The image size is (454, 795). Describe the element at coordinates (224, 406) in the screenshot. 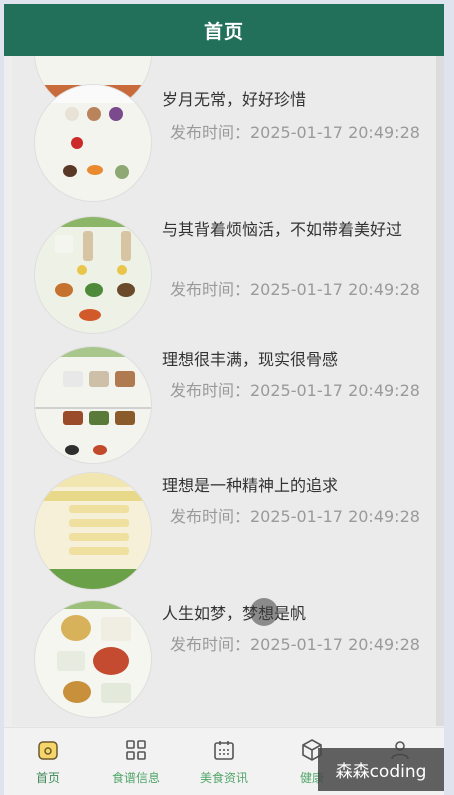

I see `list-item: 理想很丰满，现实很骨感 发布时间：2025-01-17 20:49:28` at that location.